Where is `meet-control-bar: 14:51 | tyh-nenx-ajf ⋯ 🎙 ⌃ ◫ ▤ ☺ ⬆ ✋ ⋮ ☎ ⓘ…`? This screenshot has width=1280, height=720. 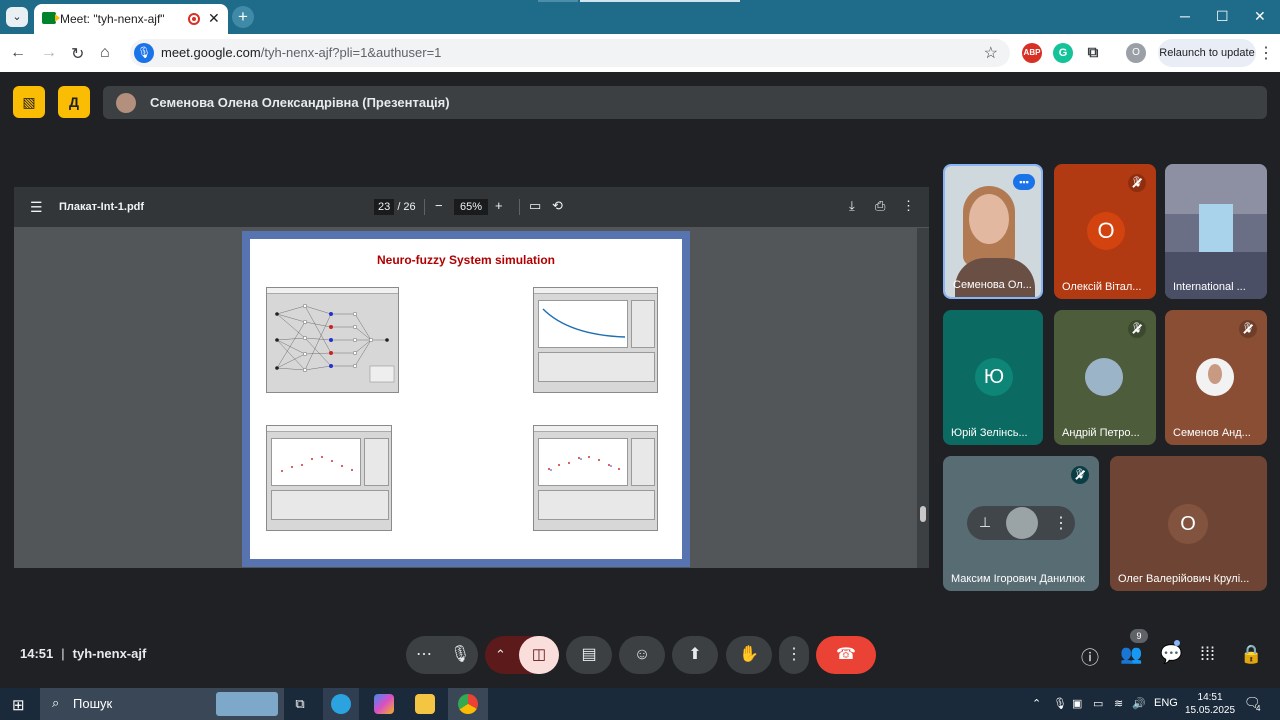
meet-control-bar: 14:51 | tyh-nenx-ajf ⋯ 🎙 ⌃ ◫ ▤ ☺ ⬆ ✋ ⋮ ☎ ⓘ… is located at coordinates (640, 654).